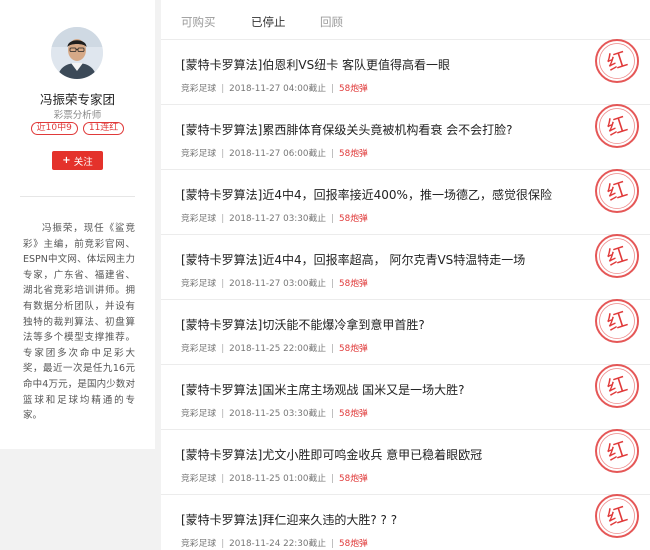  Describe the element at coordinates (278, 479) in the screenshot. I see `article-deadline: 2018-11-25 01:00截止` at that location.